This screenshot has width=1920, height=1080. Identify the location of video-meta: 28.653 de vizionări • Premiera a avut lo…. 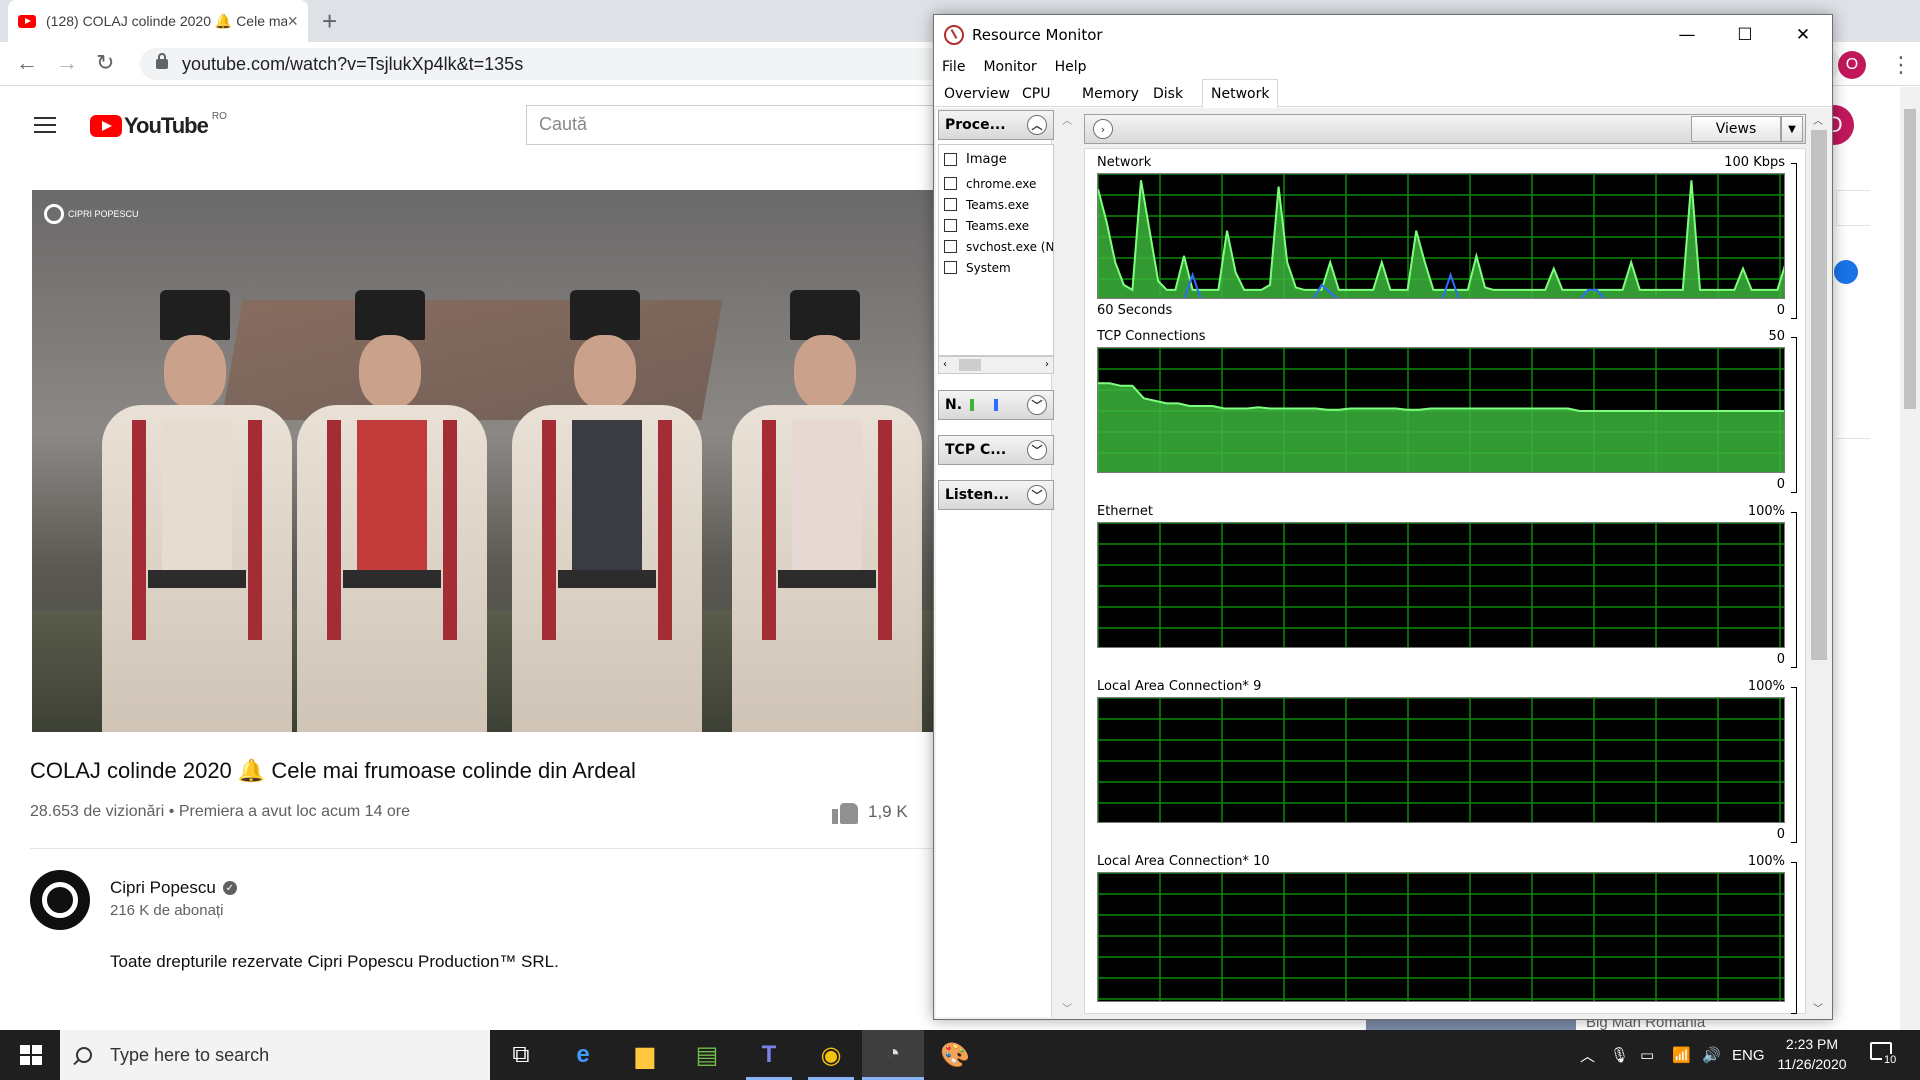
(220, 811).